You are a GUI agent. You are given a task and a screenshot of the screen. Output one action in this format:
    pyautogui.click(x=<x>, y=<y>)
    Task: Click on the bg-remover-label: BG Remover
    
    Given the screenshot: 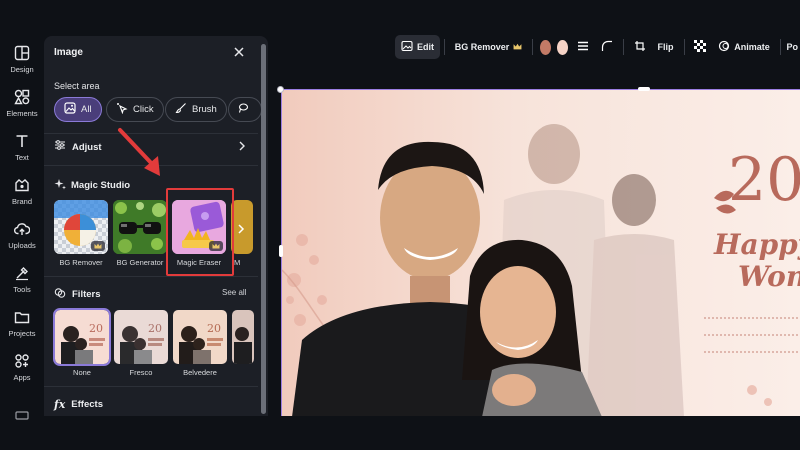 What is the action you would take?
    pyautogui.click(x=81, y=262)
    